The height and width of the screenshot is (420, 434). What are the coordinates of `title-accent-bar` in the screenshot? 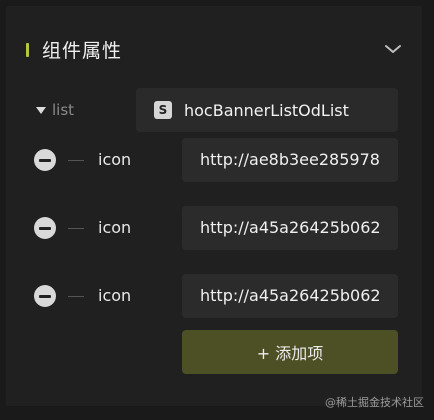 It's located at (27, 50).